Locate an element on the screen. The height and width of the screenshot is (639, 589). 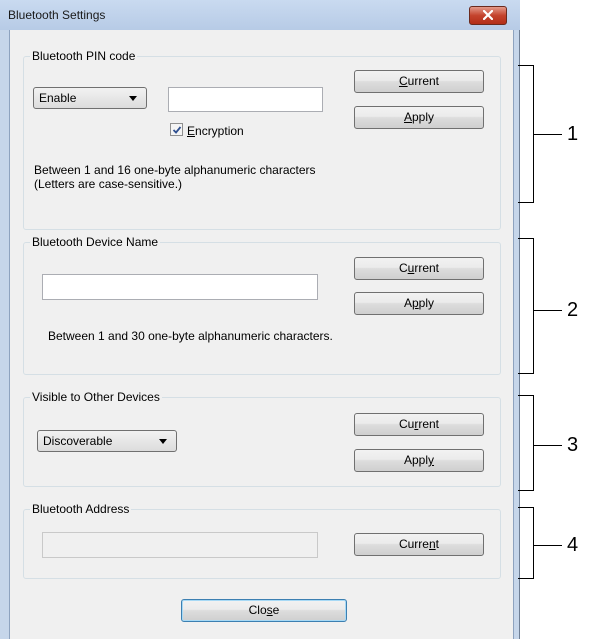
checkmark-icon is located at coordinates (177, 130).